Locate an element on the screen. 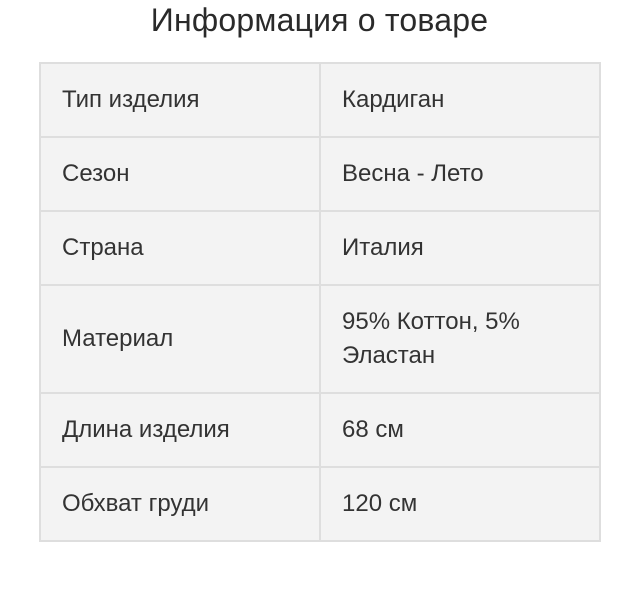 The height and width of the screenshot is (594, 639). table-row: Обхват груди 120 см is located at coordinates (320, 504).